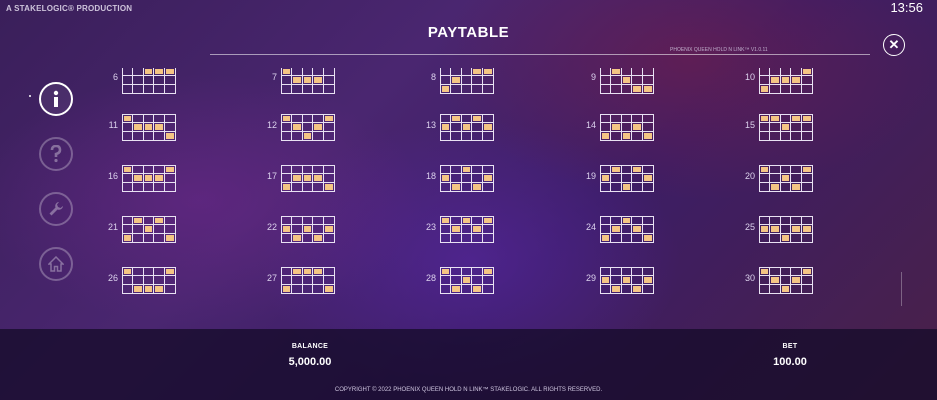 This screenshot has width=937, height=400. Describe the element at coordinates (894, 45) in the screenshot. I see `close-button: ✕` at that location.